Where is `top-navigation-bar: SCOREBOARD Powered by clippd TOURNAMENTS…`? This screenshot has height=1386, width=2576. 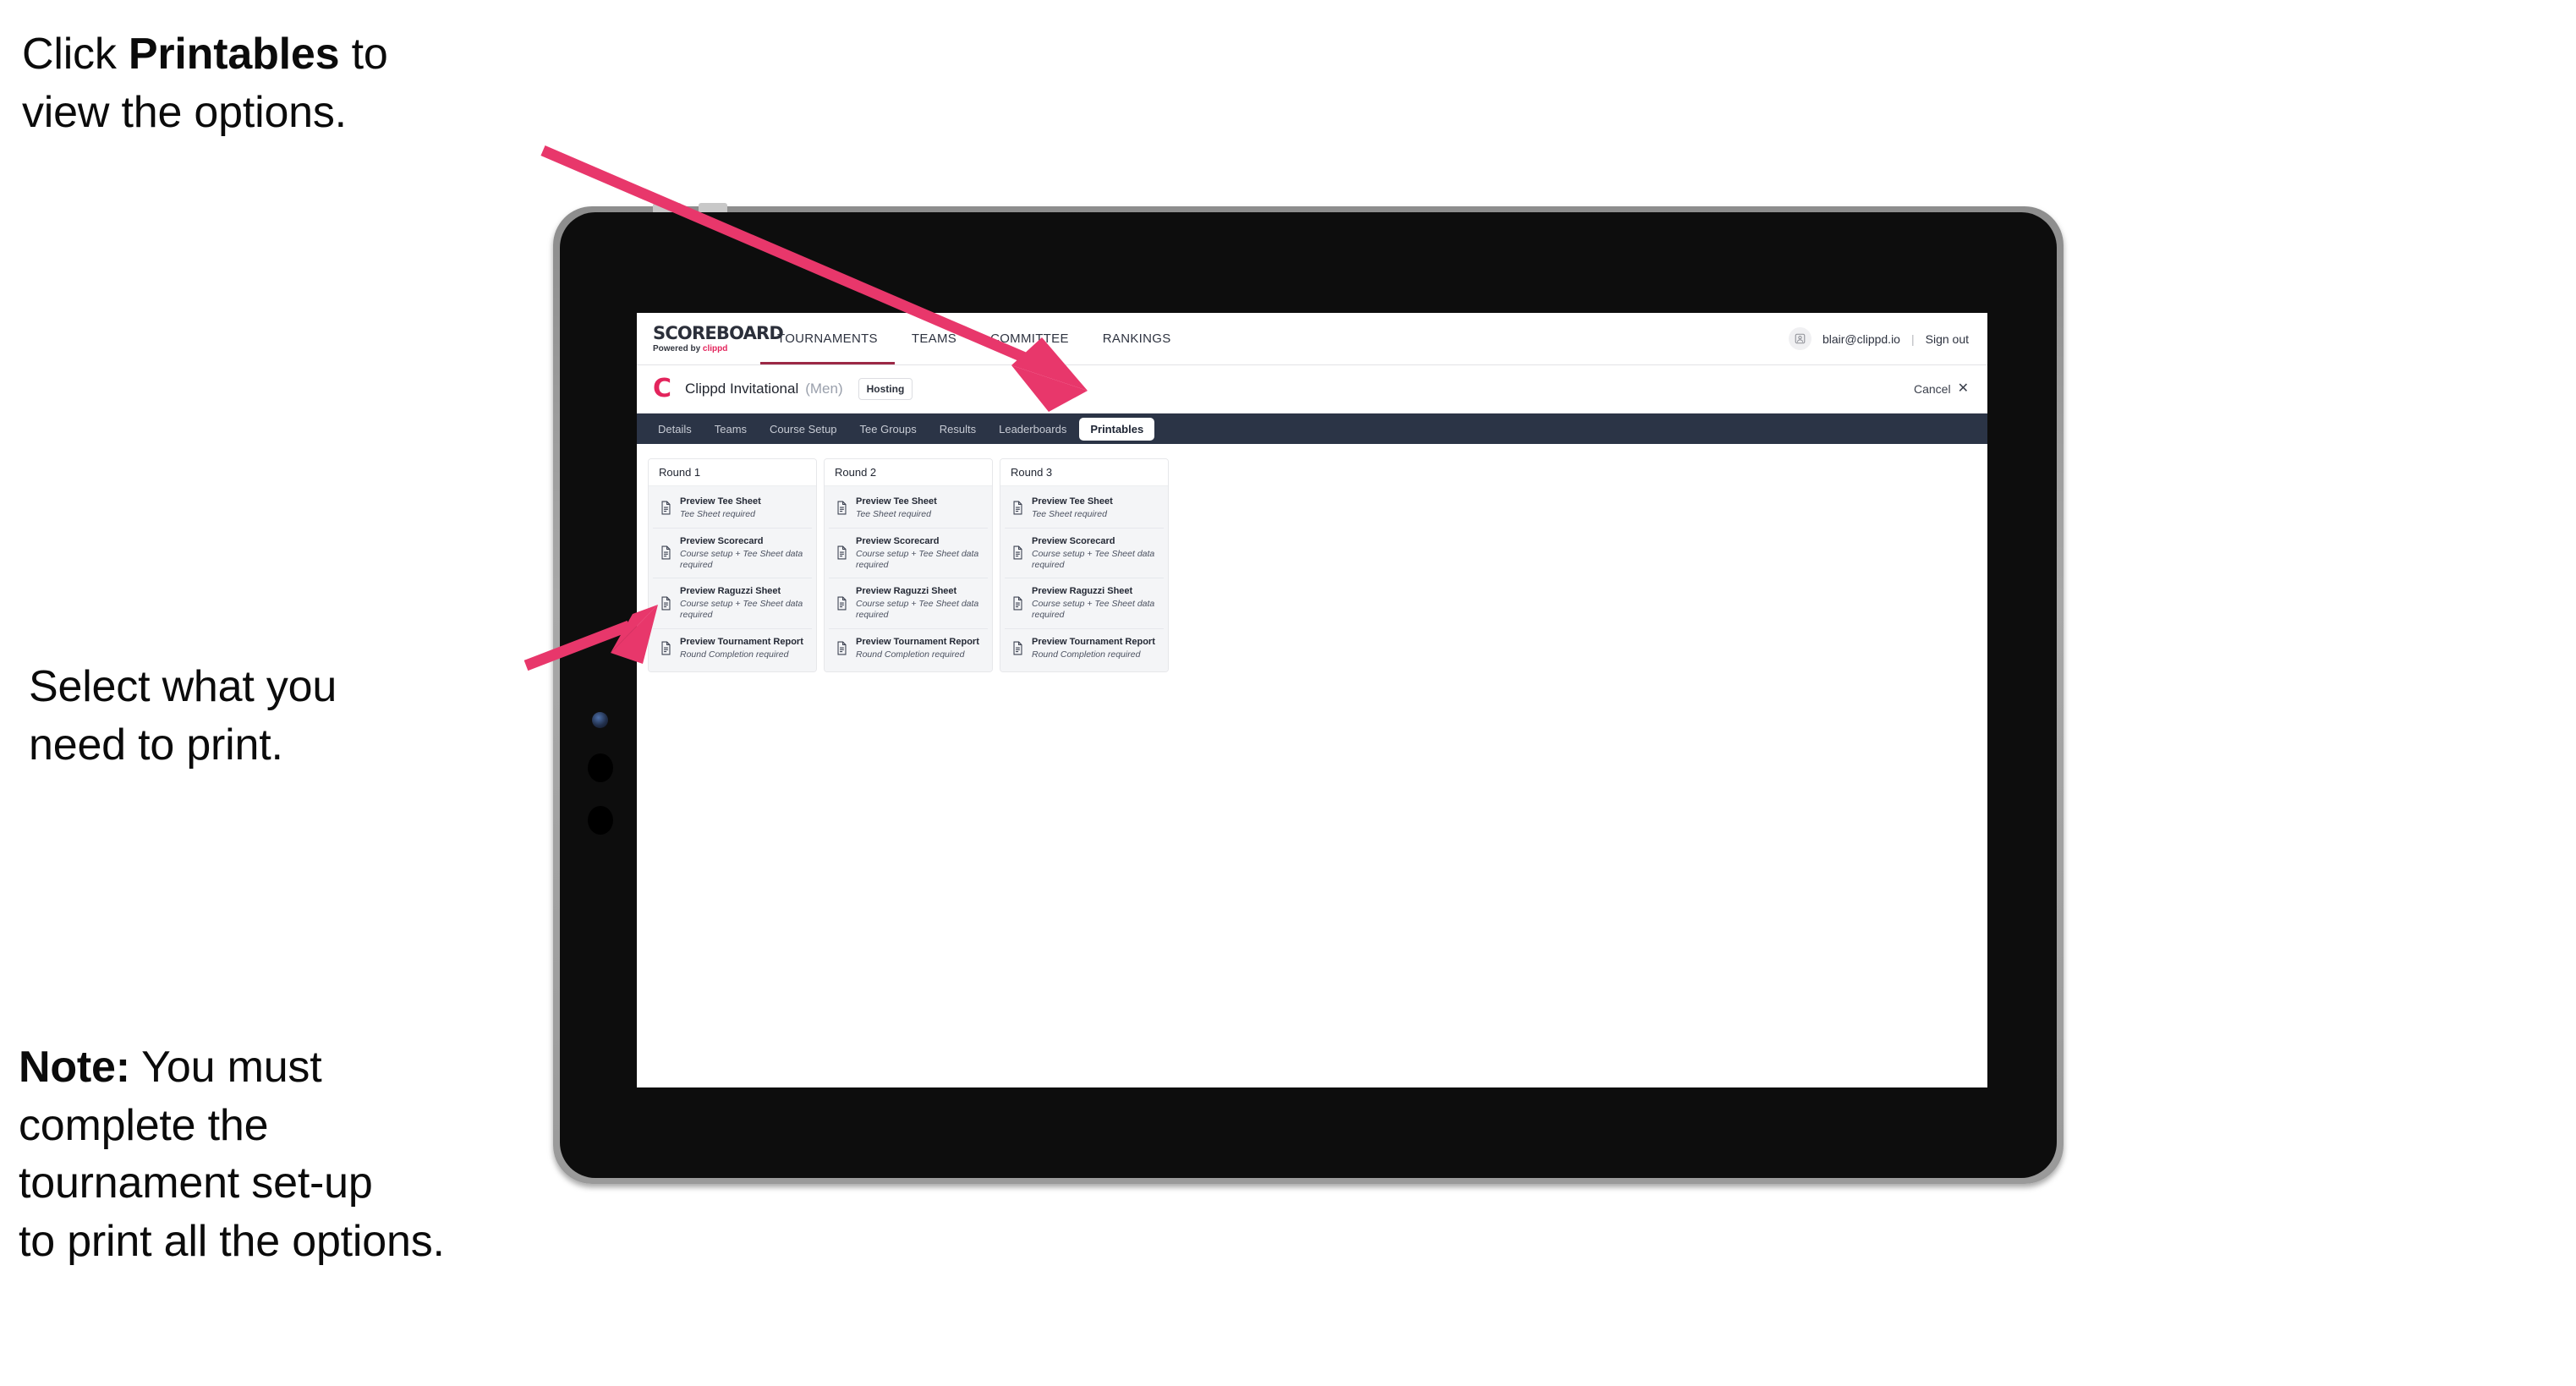 top-navigation-bar: SCOREBOARD Powered by clippd TOURNAMENTS… is located at coordinates (1312, 339).